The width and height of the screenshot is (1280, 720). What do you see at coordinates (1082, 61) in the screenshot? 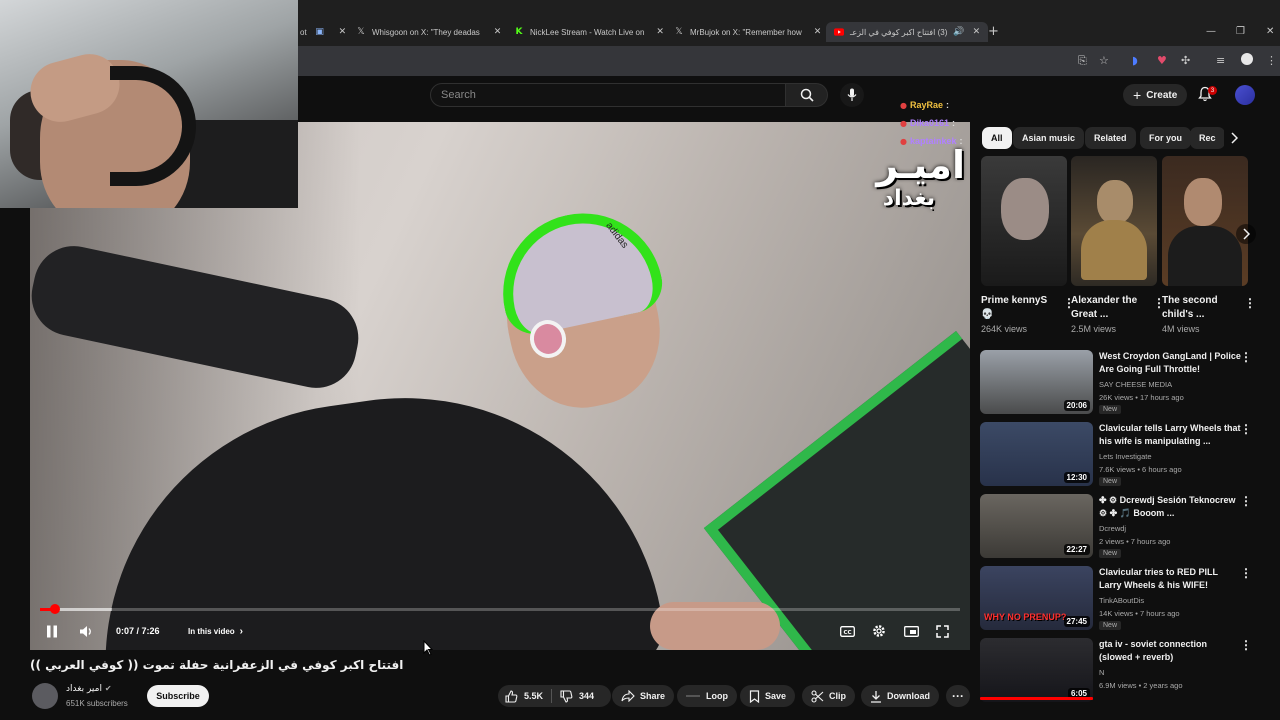
I see `install-app-icon: ⎘` at bounding box center [1082, 61].